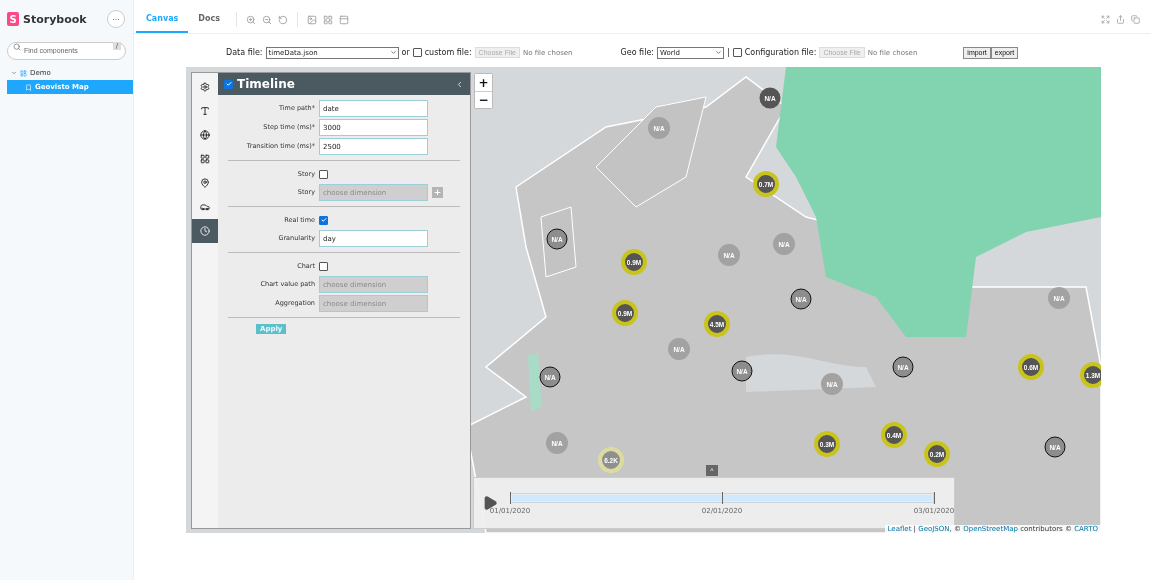 This screenshot has width=1151, height=580. Describe the element at coordinates (637, 52) in the screenshot. I see `field-label: Geo file:` at that location.